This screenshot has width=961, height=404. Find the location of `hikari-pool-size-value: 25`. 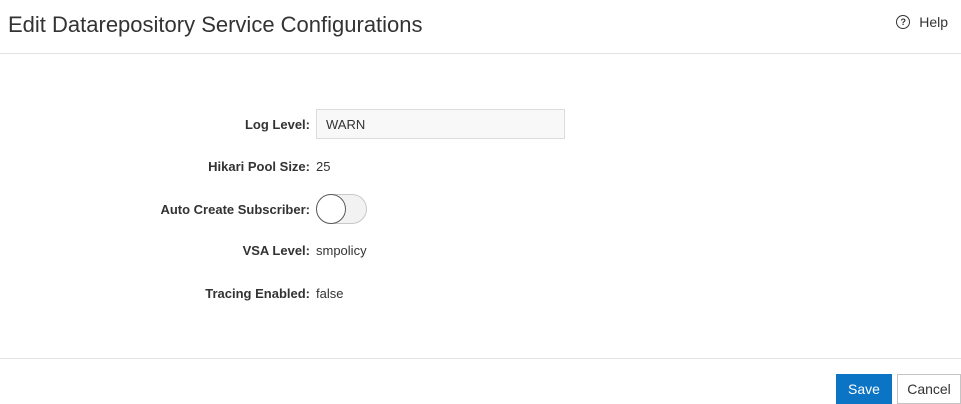

hikari-pool-size-value: 25 is located at coordinates (323, 166).